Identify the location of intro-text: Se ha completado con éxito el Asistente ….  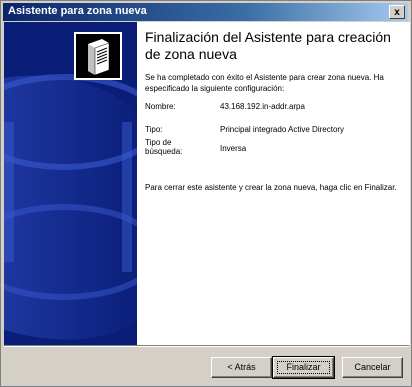
(264, 83).